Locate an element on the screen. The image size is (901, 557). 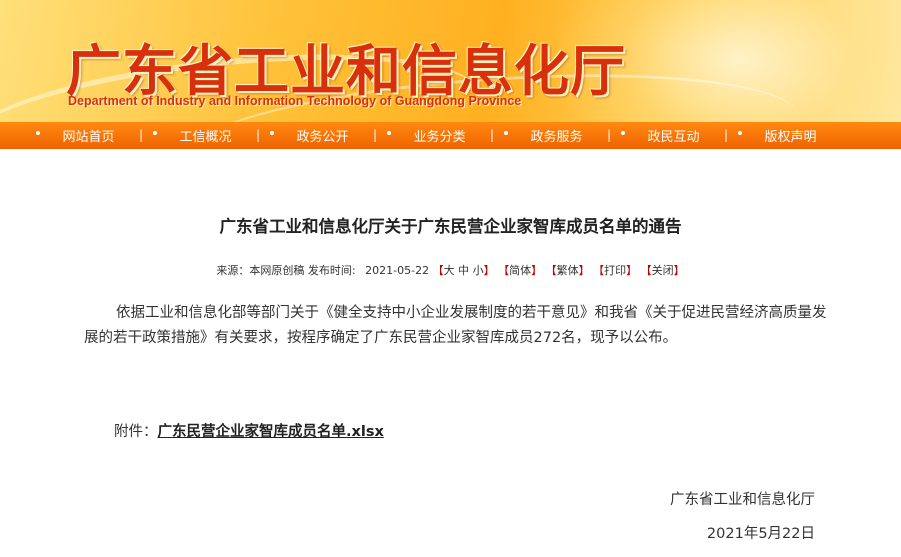
nav-item-gov-services: 政务服务 | is located at coordinates (556, 135).